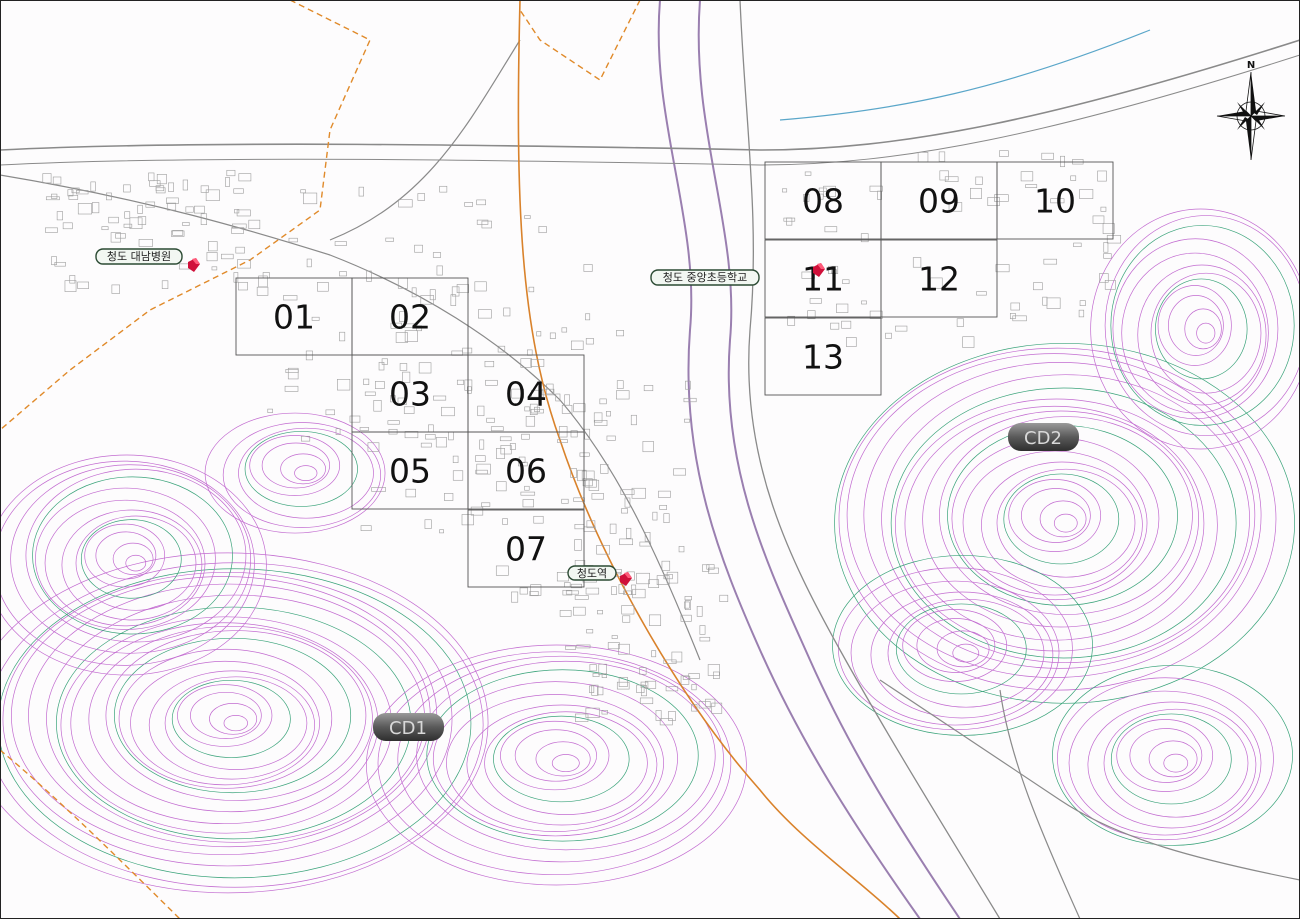 This screenshot has width=1300, height=919. I want to click on place-label-school: 청도 중앙초등학교, so click(705, 277).